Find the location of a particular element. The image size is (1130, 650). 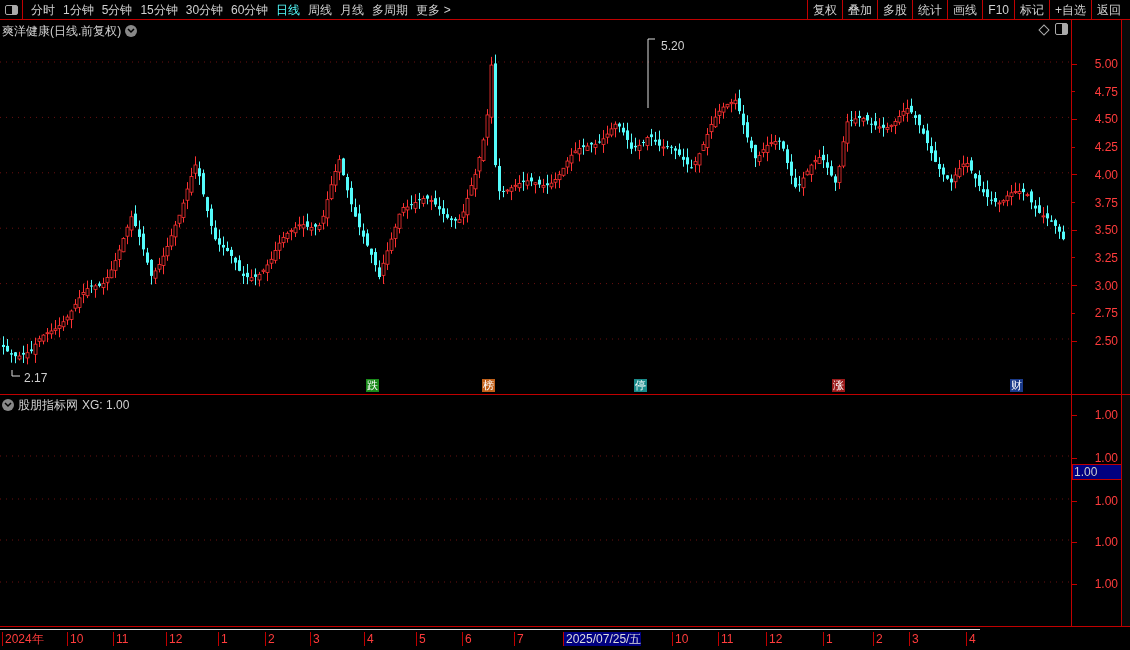

price-axis-label: 3.25 is located at coordinates (1106, 258).